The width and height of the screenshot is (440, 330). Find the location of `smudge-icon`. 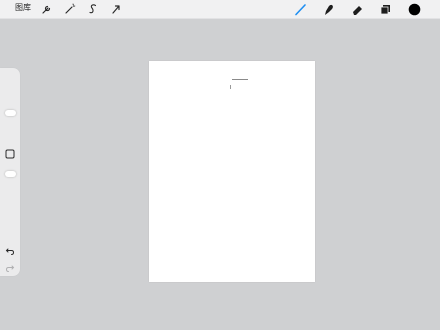

smudge-icon is located at coordinates (328, 9).